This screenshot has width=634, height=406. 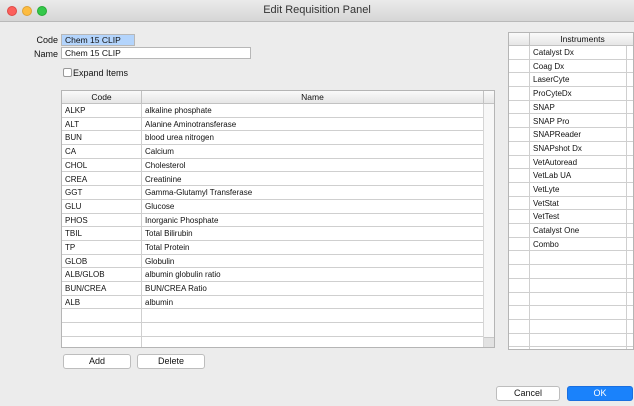 What do you see at coordinates (312, 138) in the screenshot?
I see `item-name-cell: blood urea nitrogen` at bounding box center [312, 138].